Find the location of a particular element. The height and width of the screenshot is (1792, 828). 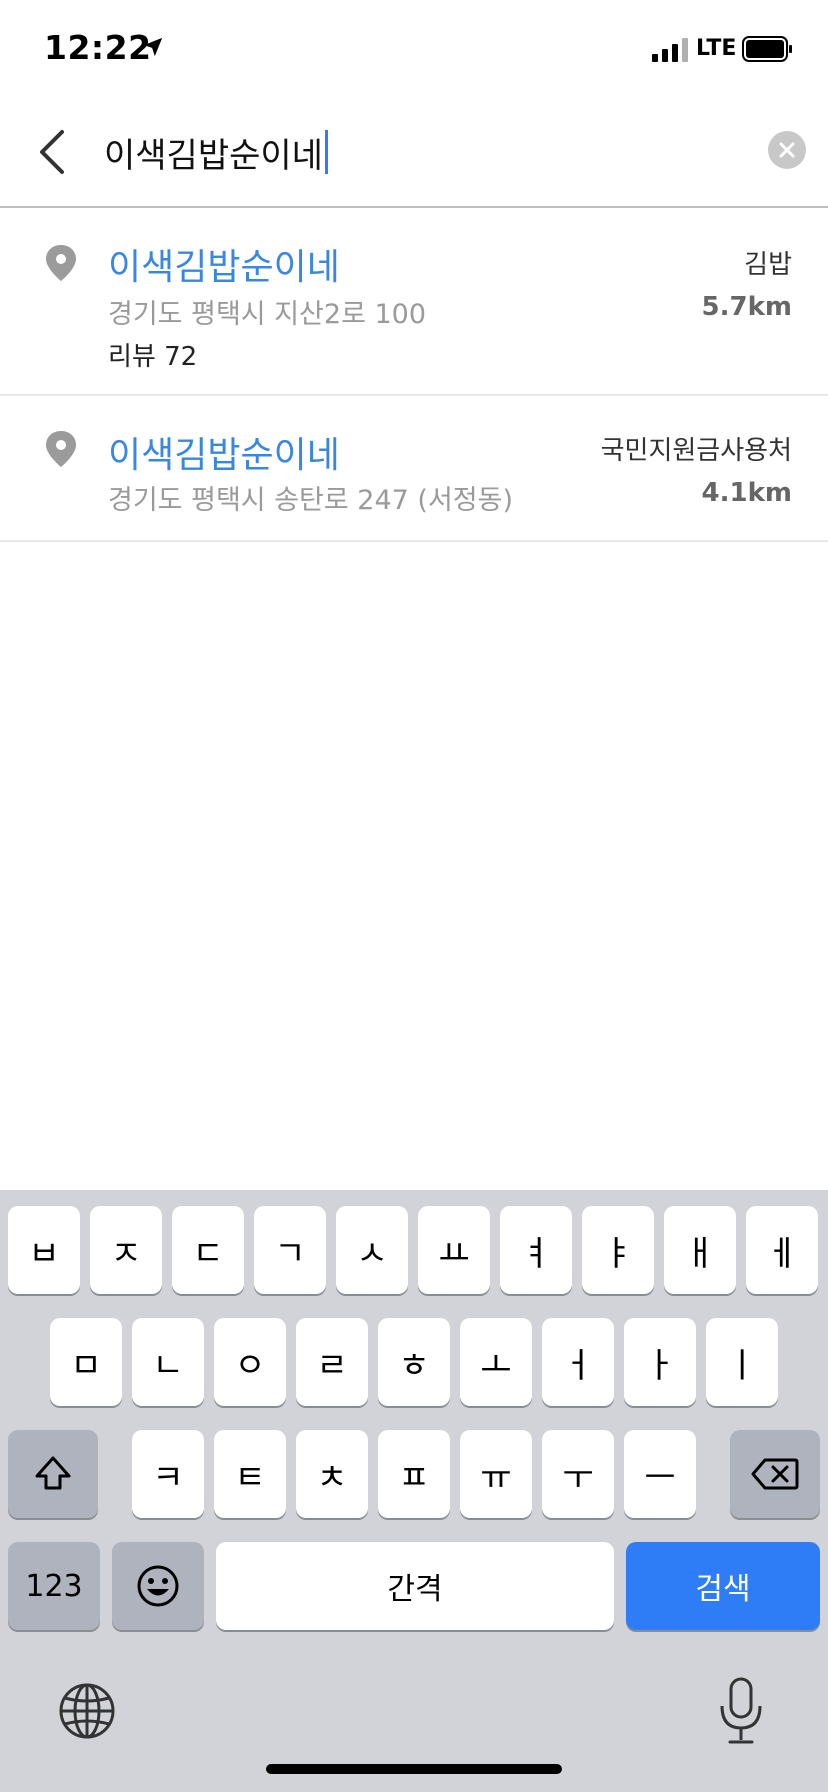

chevron-left-icon is located at coordinates (53, 152).